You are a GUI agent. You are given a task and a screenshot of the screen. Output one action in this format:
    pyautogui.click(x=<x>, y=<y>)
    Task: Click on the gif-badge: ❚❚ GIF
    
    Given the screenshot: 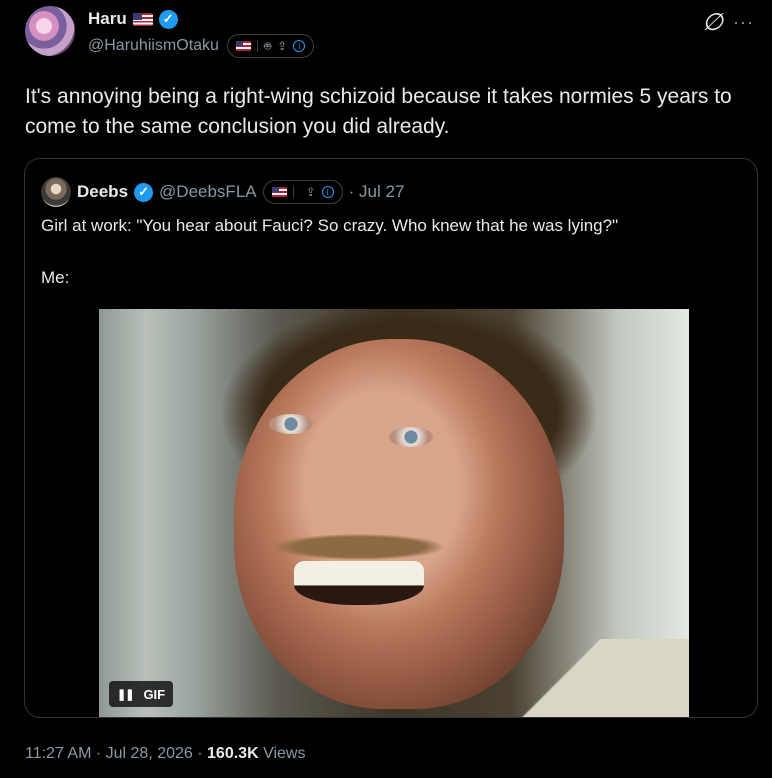 What is the action you would take?
    pyautogui.click(x=141, y=694)
    